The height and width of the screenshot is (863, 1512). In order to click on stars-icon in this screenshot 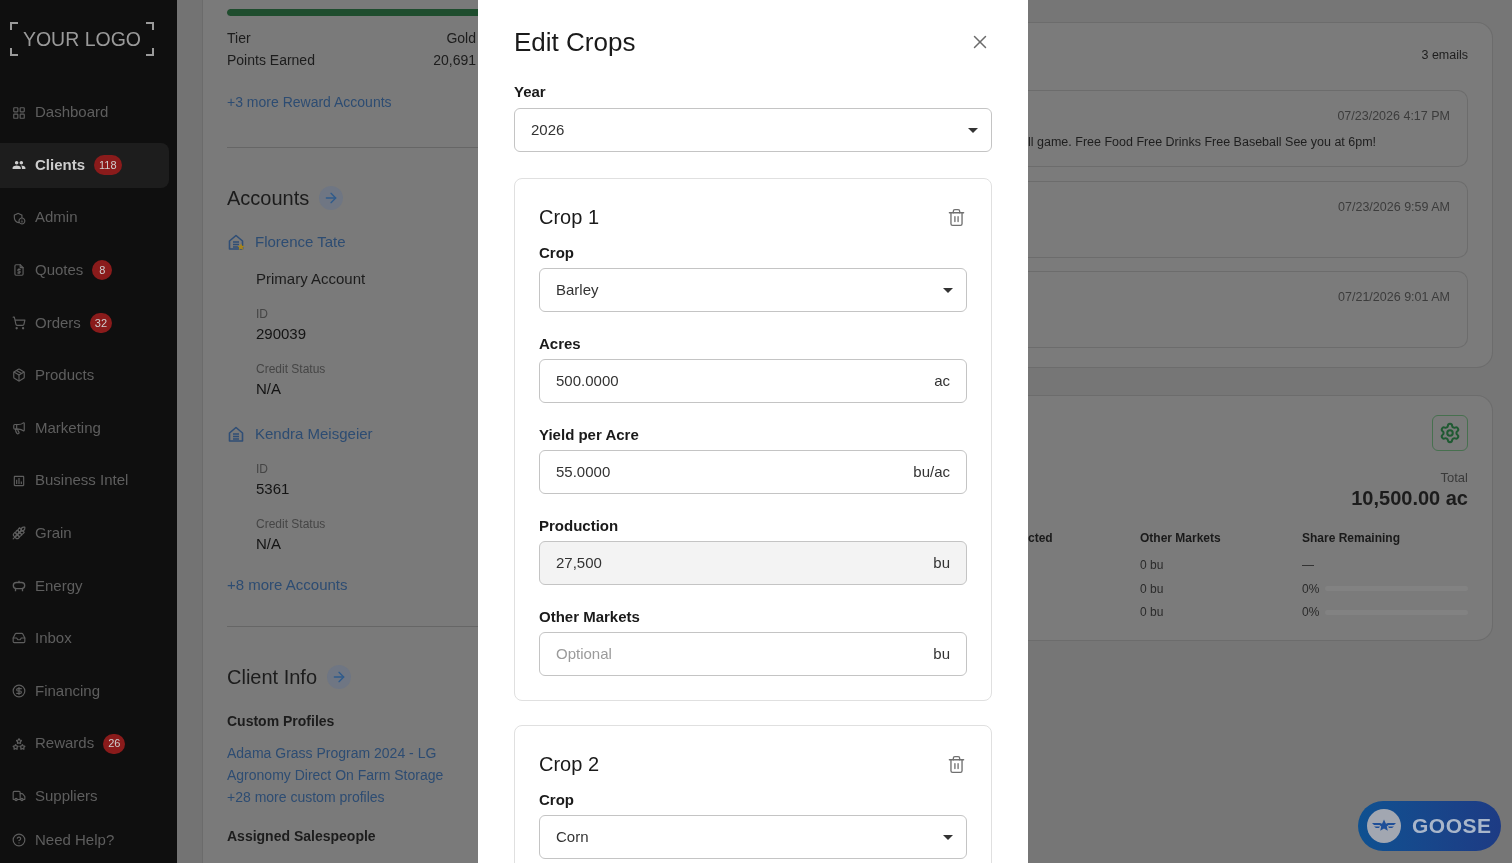, I will do `click(19, 743)`.